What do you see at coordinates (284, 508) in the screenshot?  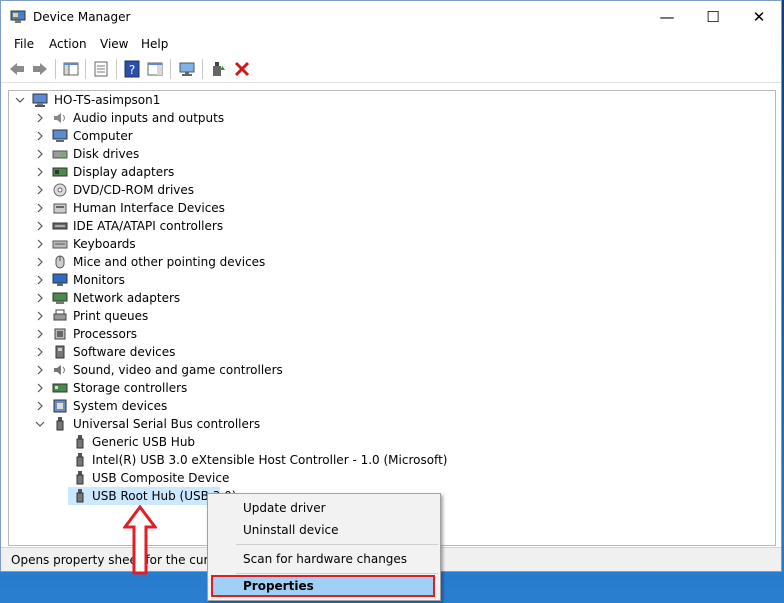 I see `menu-update-driver-label: Update driver` at bounding box center [284, 508].